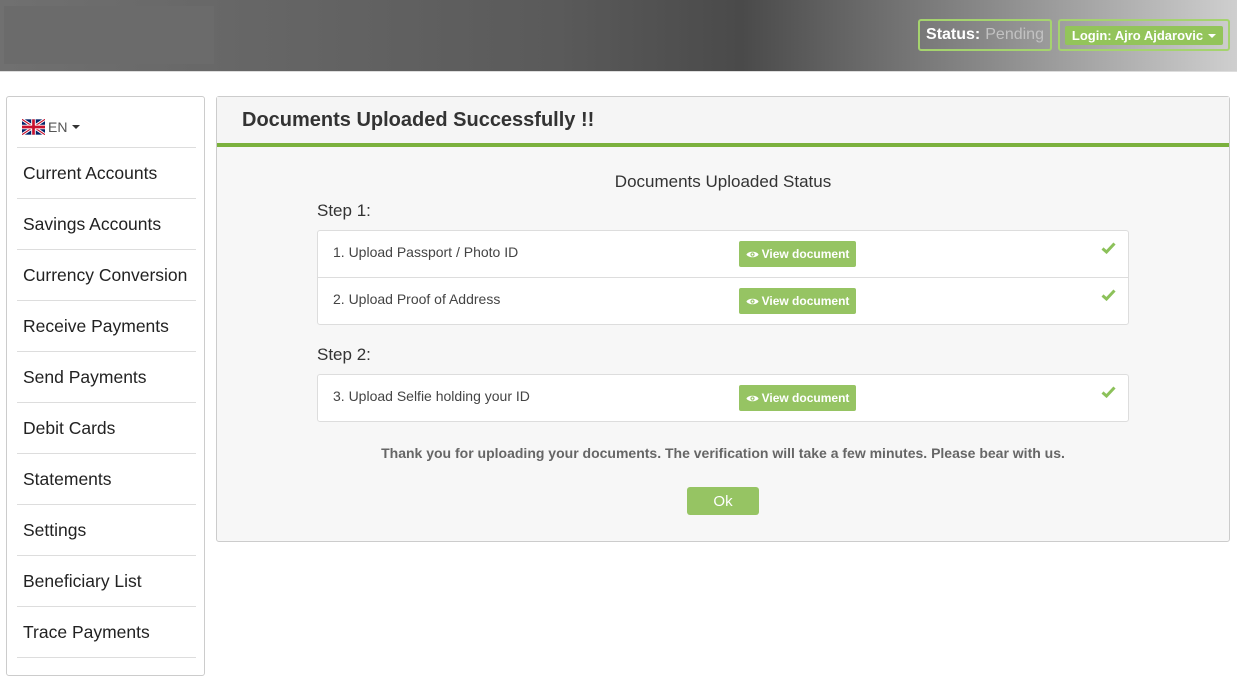  What do you see at coordinates (723, 122) in the screenshot?
I see `page-title: Documents Uploaded Successfully !!` at bounding box center [723, 122].